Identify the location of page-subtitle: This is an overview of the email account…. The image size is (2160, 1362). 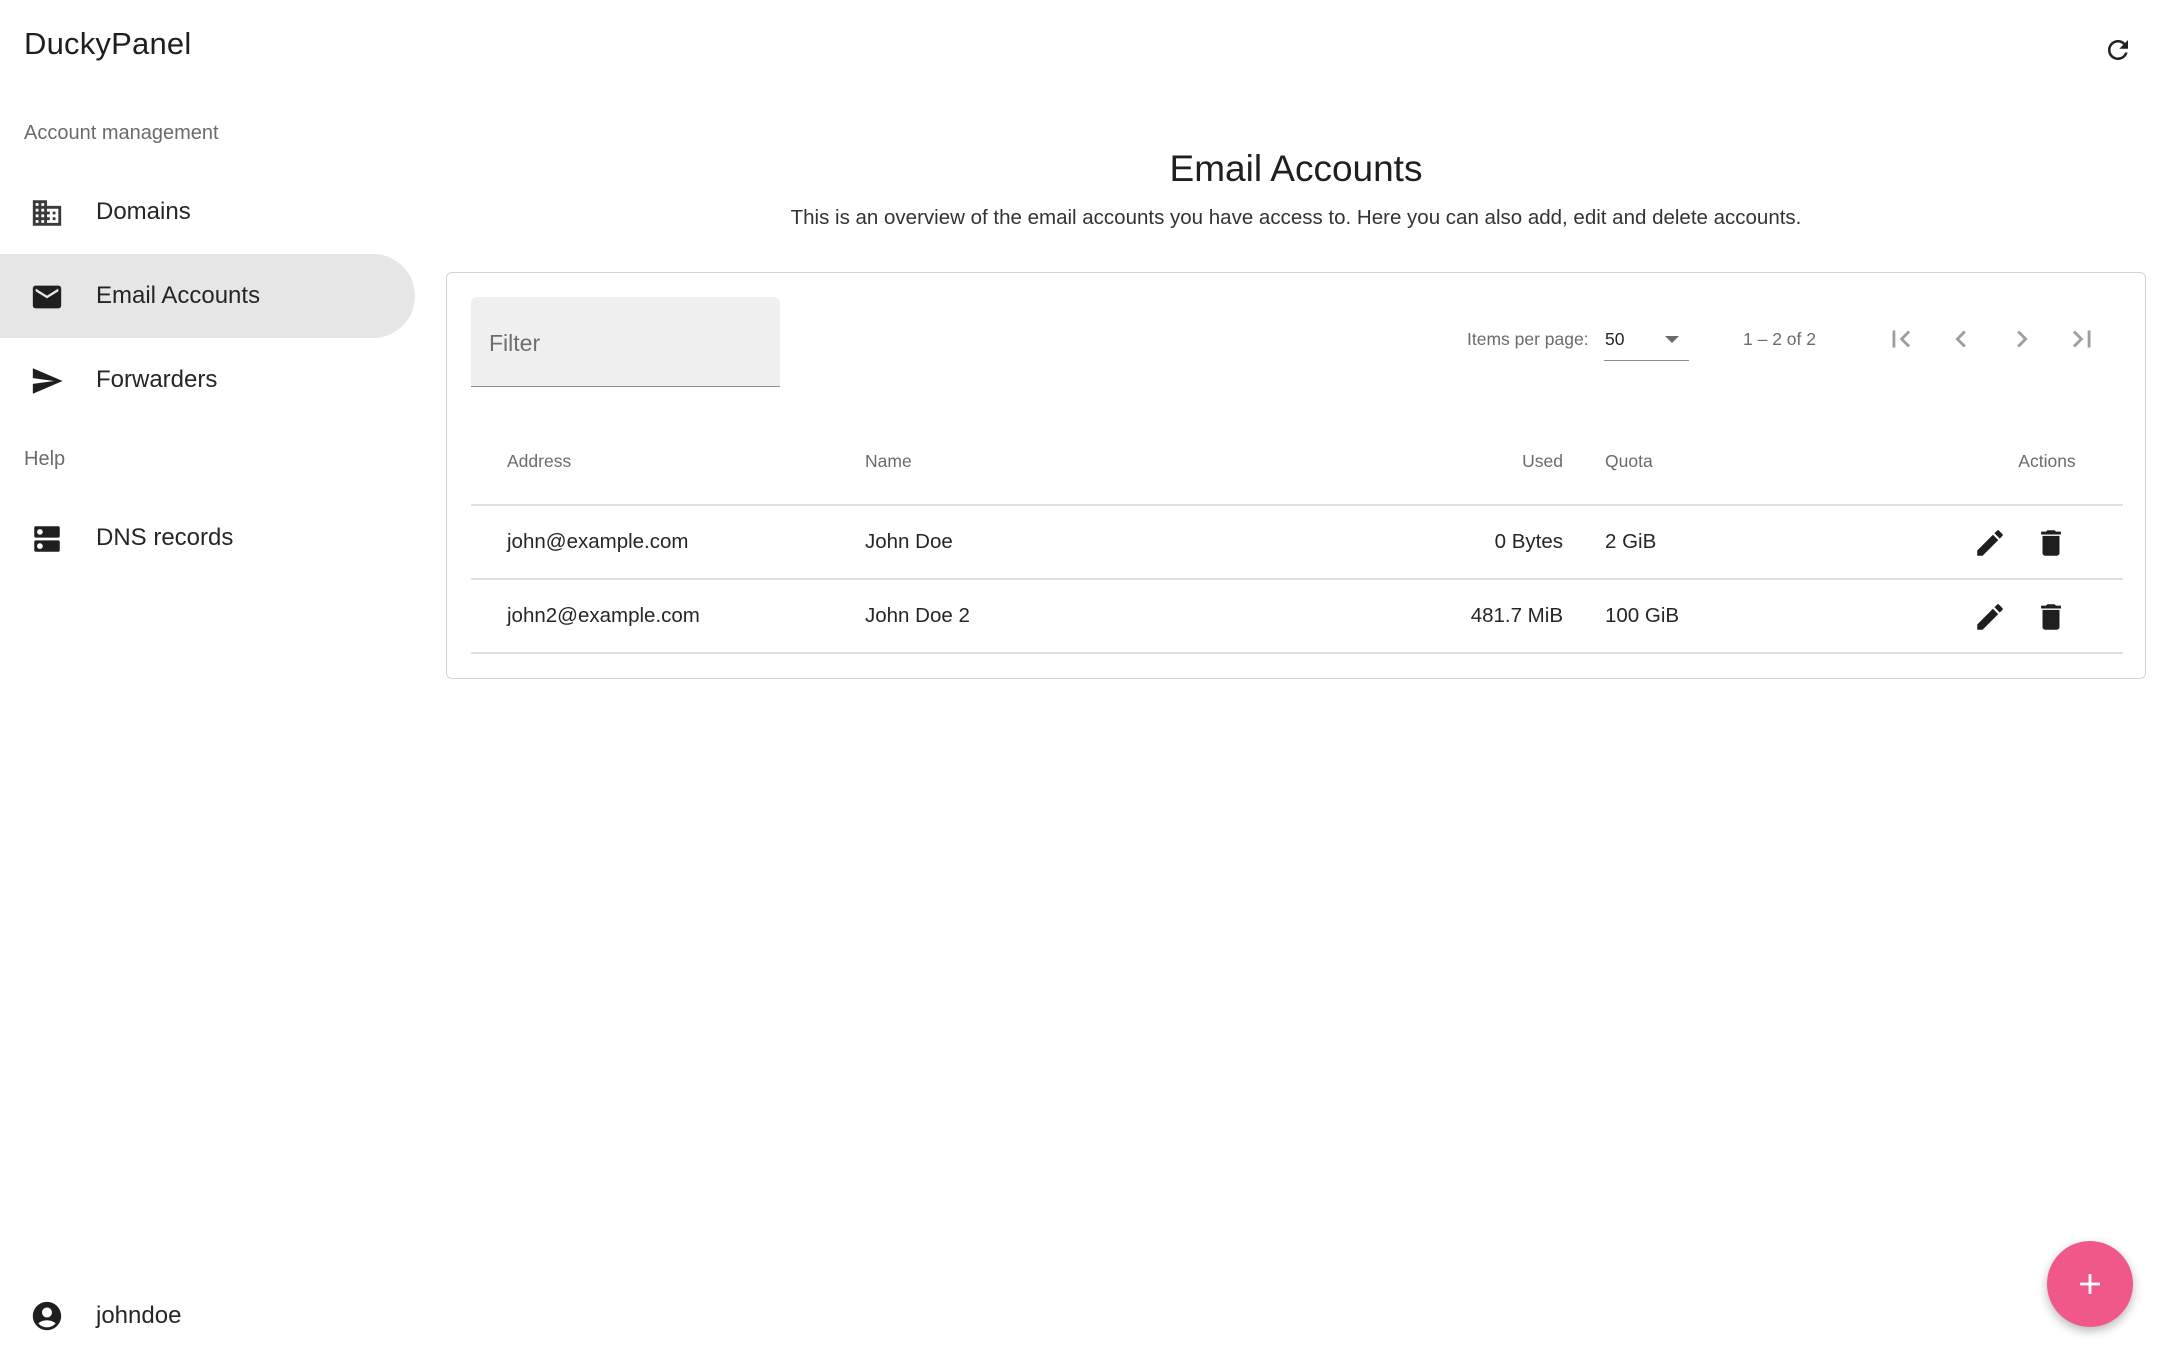
(1296, 217).